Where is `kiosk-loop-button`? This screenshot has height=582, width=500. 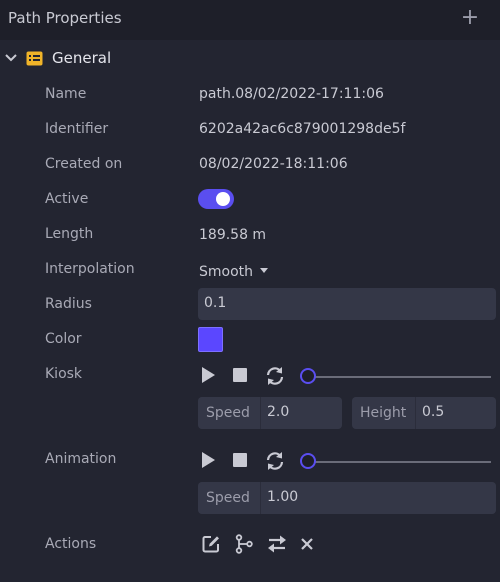 kiosk-loop-button is located at coordinates (274, 375).